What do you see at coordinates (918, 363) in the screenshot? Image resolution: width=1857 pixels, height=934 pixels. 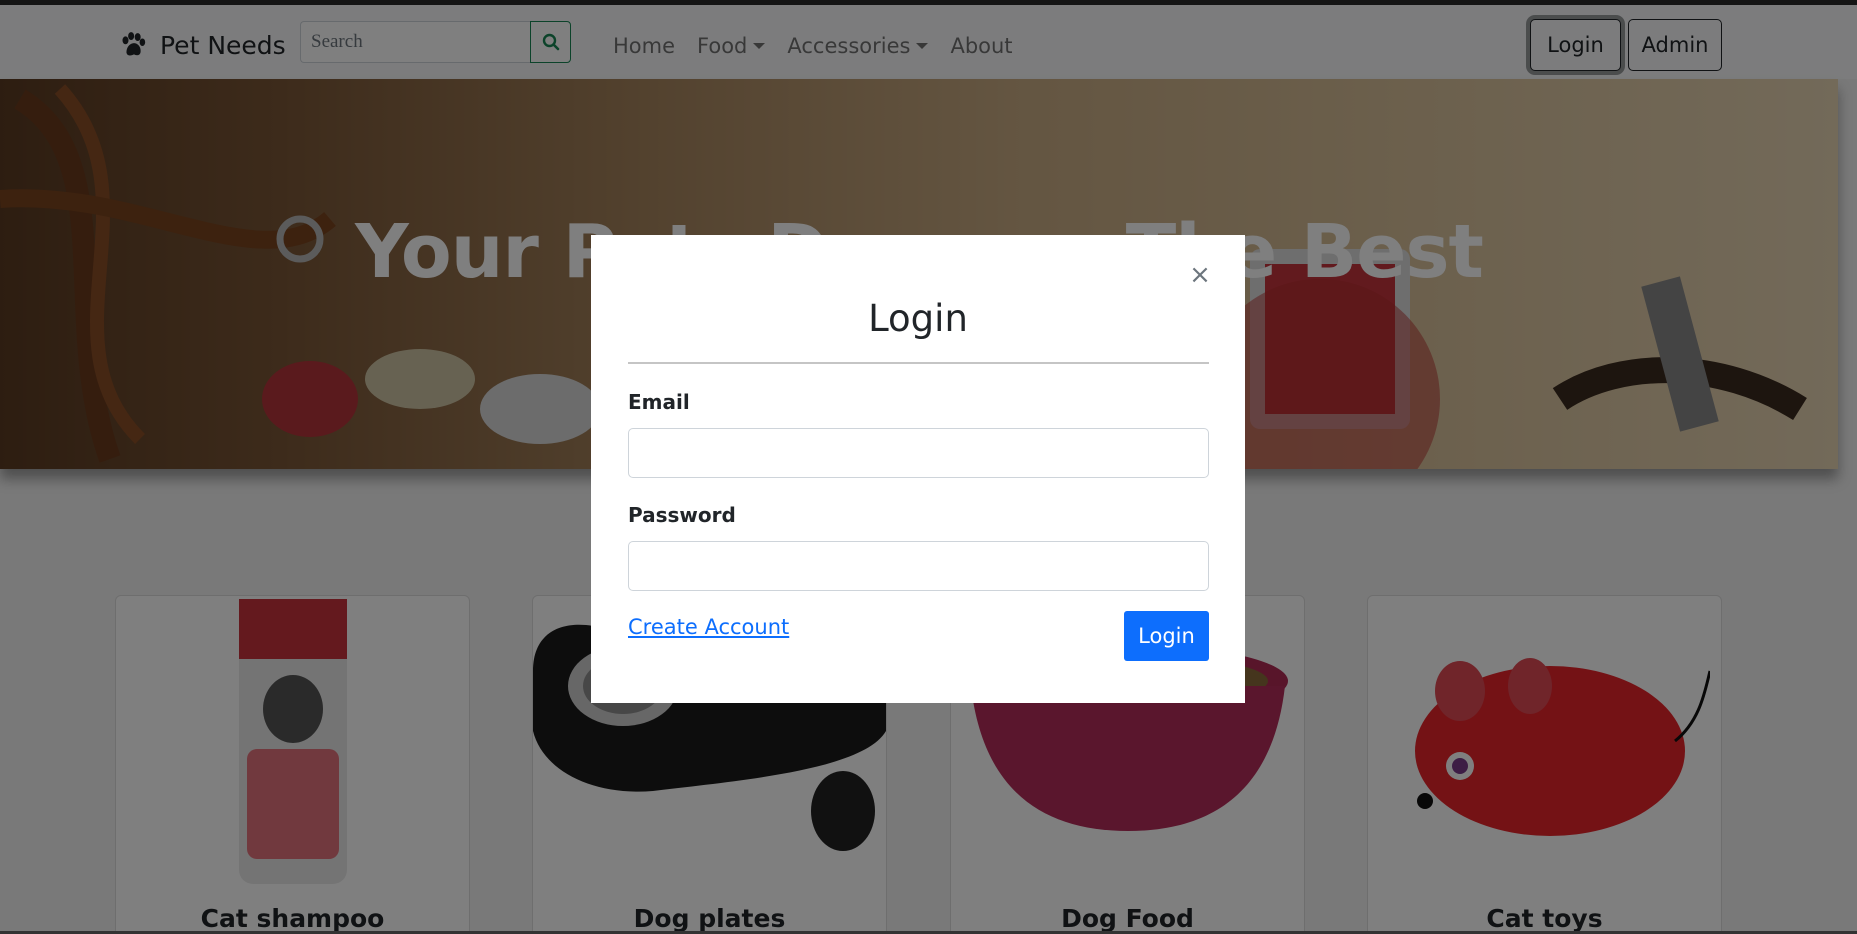 I see `modal-divider` at bounding box center [918, 363].